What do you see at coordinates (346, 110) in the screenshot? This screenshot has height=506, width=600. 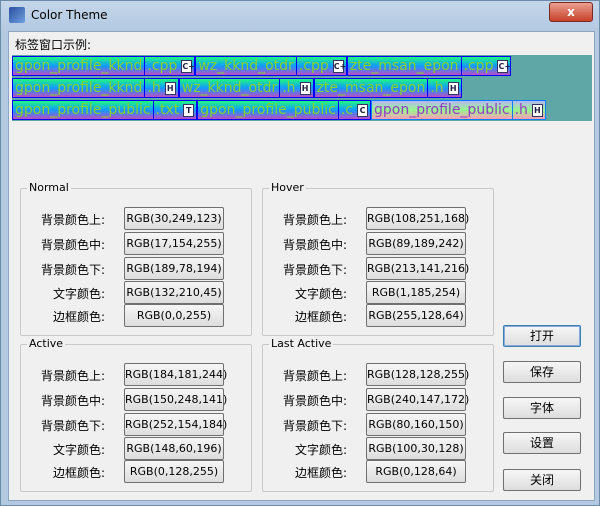 I see `tab-extension-text: .c` at bounding box center [346, 110].